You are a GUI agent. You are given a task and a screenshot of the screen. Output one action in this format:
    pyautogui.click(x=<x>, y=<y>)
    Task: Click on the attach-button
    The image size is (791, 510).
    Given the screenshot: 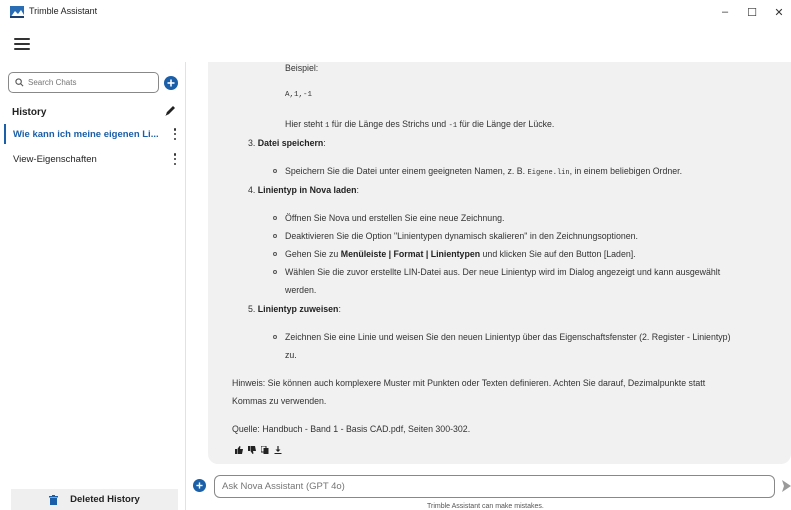 What is the action you would take?
    pyautogui.click(x=199, y=485)
    